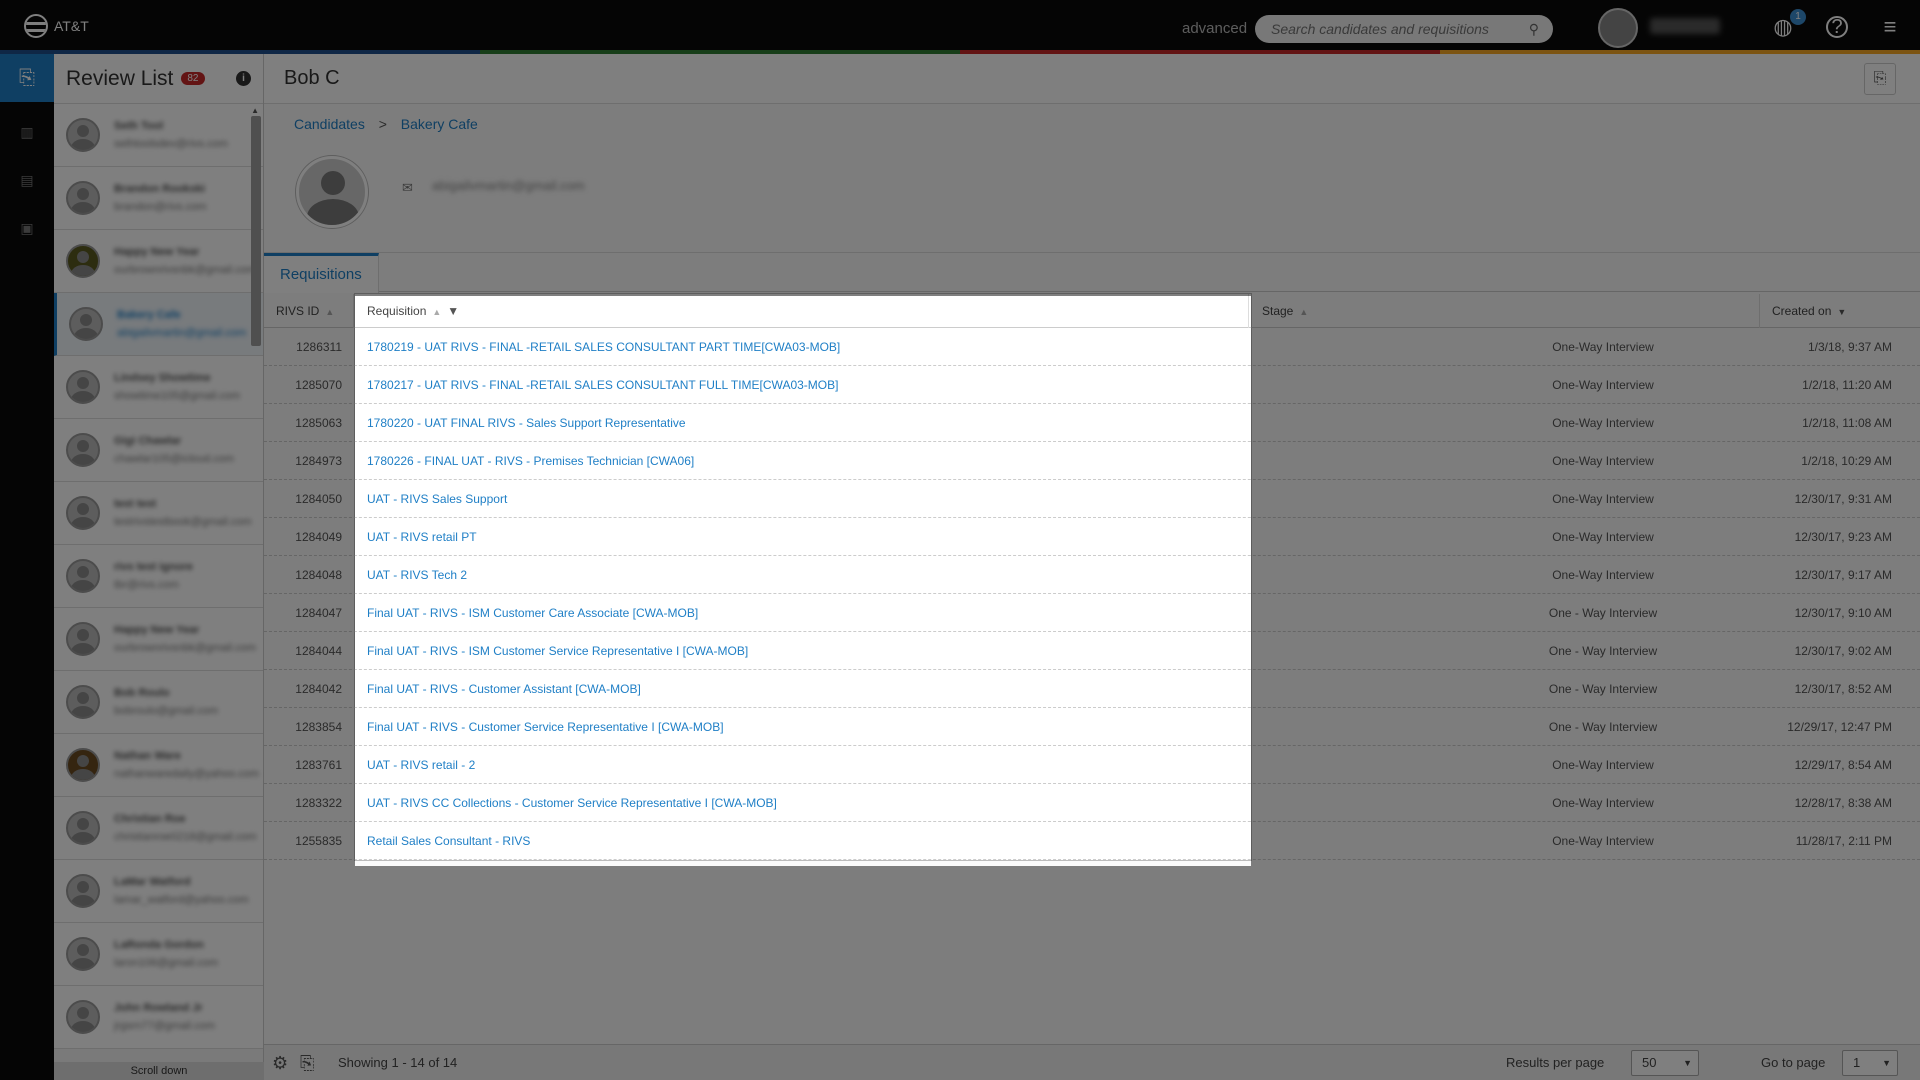 The image size is (1920, 1080). Describe the element at coordinates (27, 180) in the screenshot. I see `documents-icon: ▤` at that location.